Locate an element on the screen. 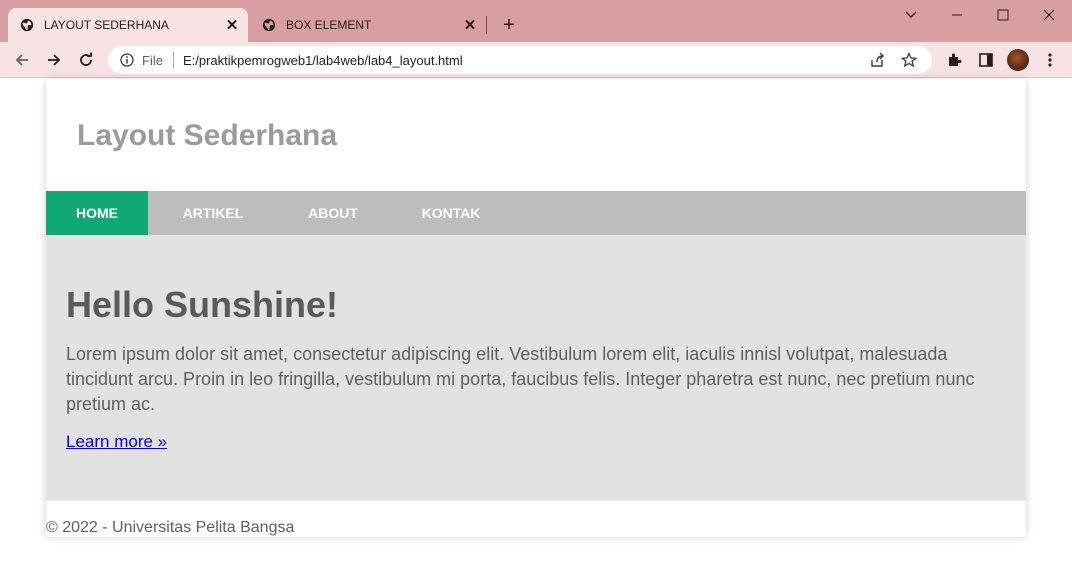 Image resolution: width=1072 pixels, height=578 pixels. profile-avatar is located at coordinates (1018, 60).